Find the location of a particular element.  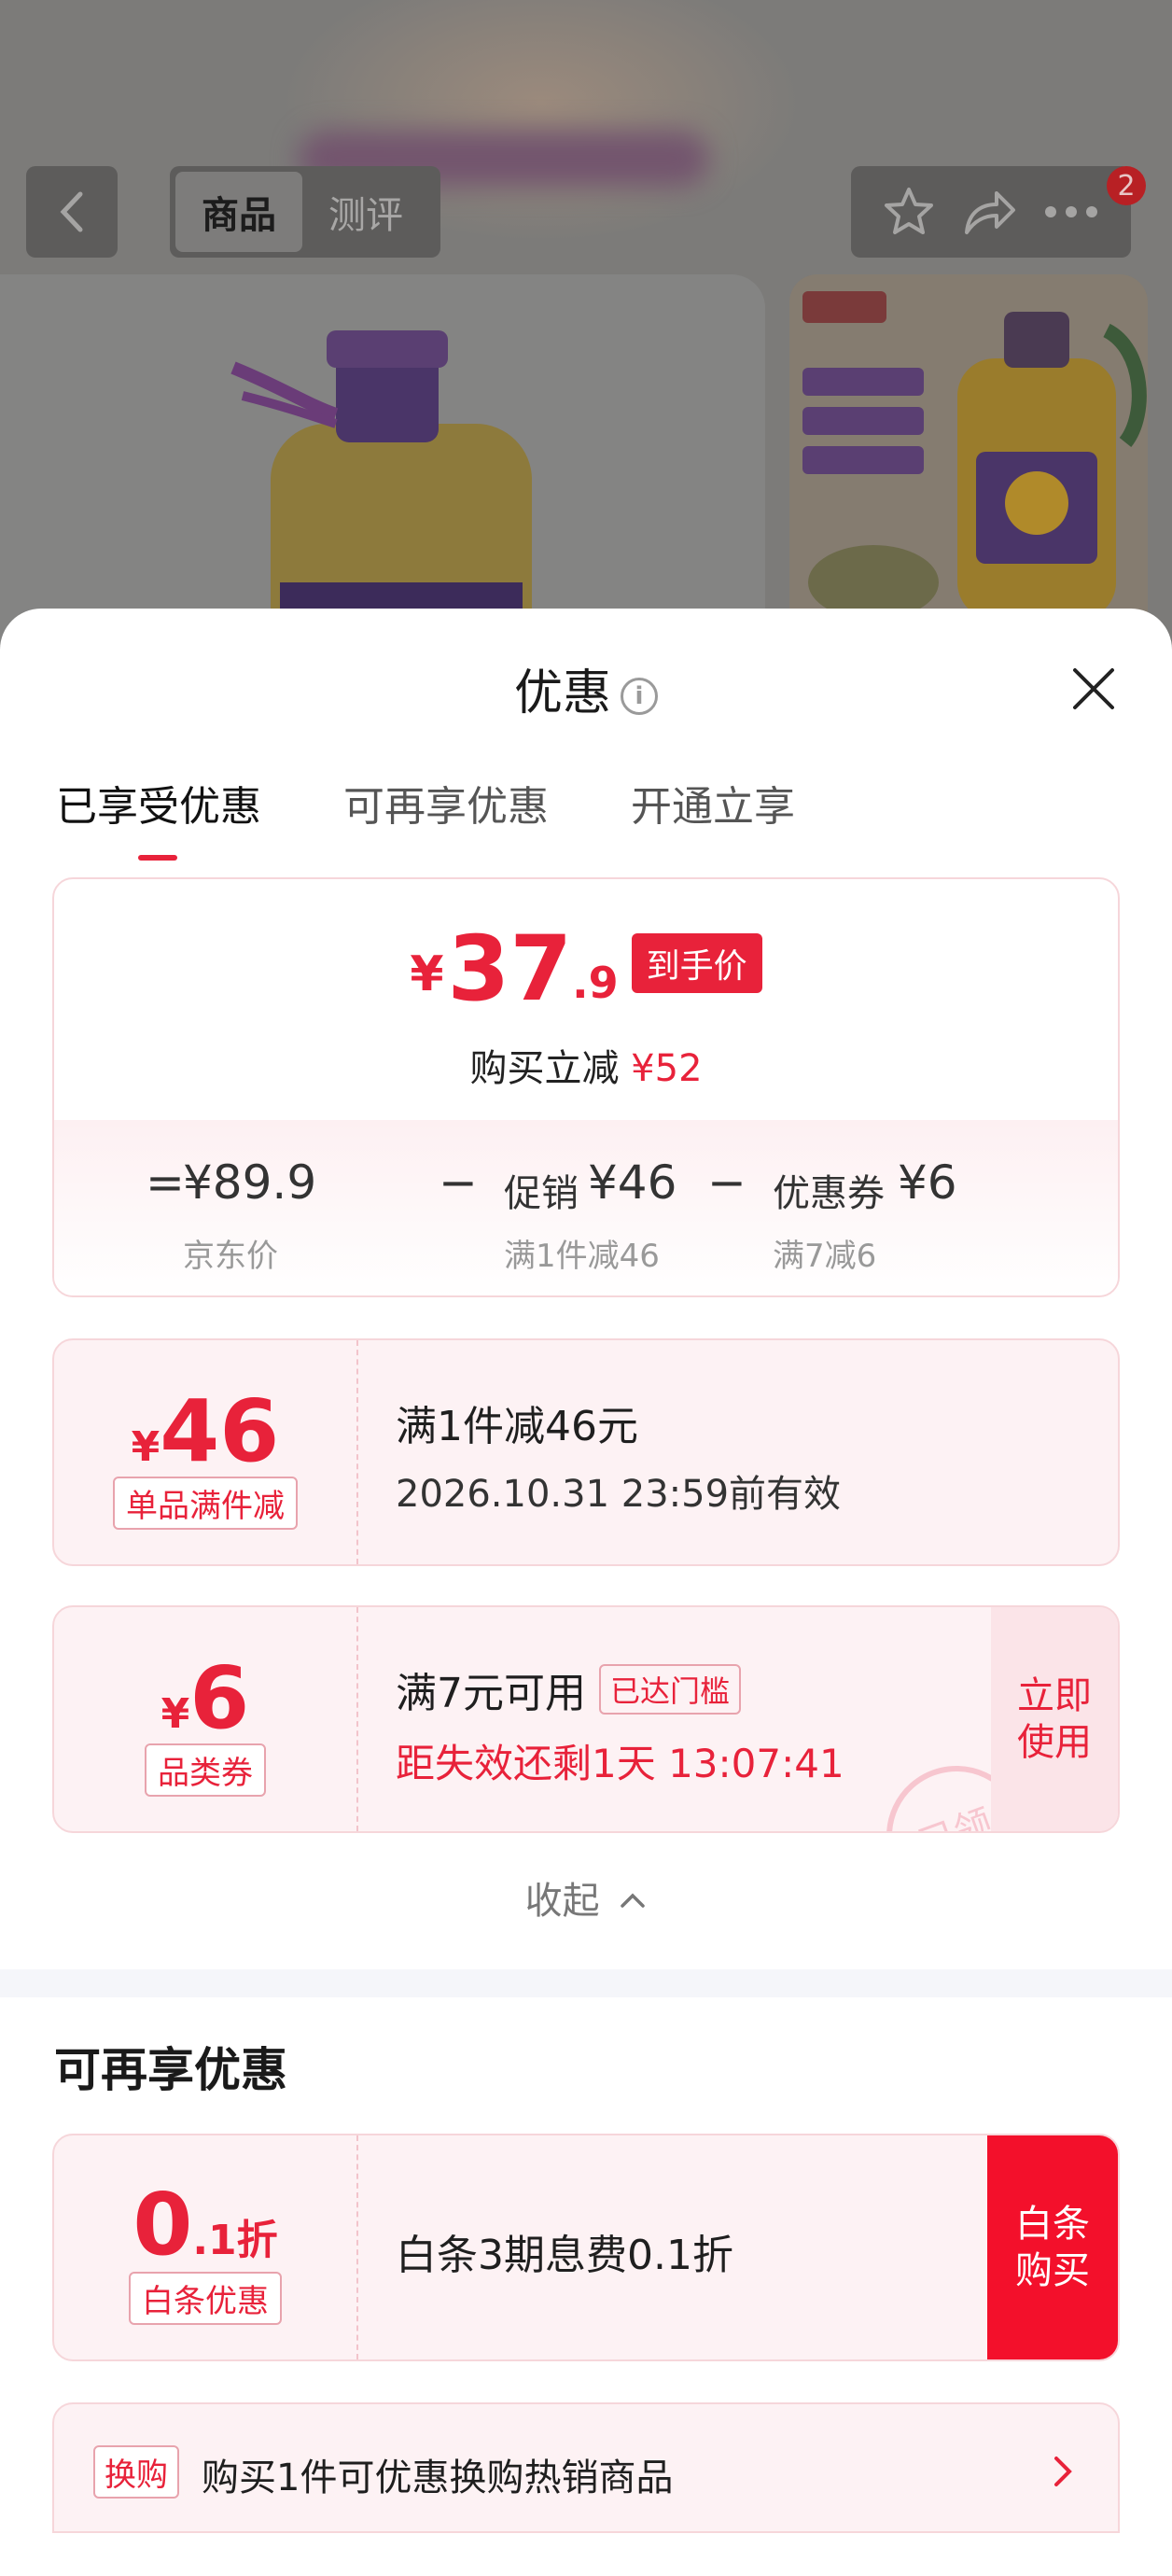

section-separator is located at coordinates (586, 1983).